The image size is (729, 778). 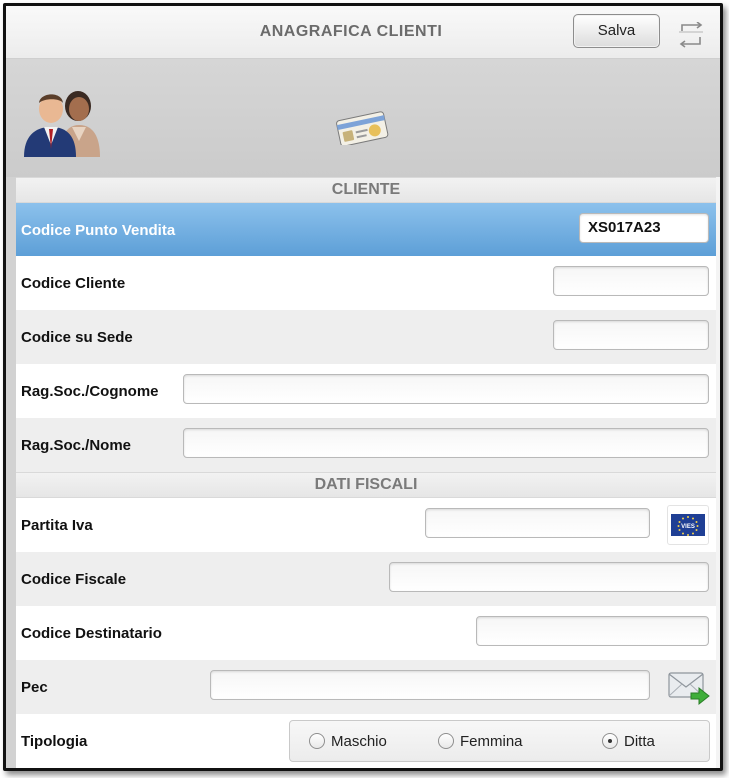 I want to click on radio-ditta-circle, so click(x=610, y=741).